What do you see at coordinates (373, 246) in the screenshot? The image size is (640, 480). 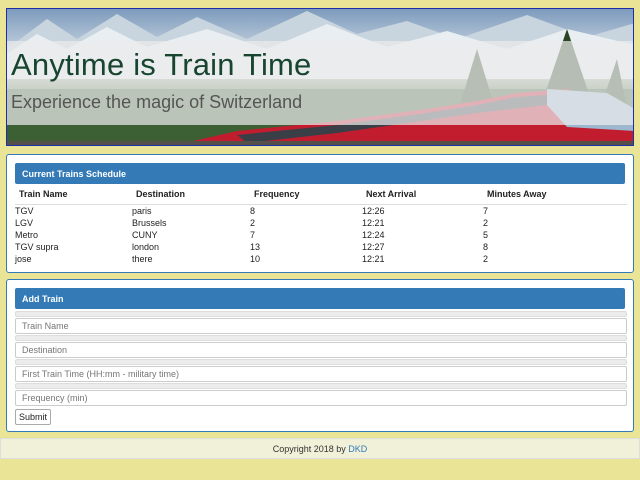 I see `cell-next-arrival: 12:27` at bounding box center [373, 246].